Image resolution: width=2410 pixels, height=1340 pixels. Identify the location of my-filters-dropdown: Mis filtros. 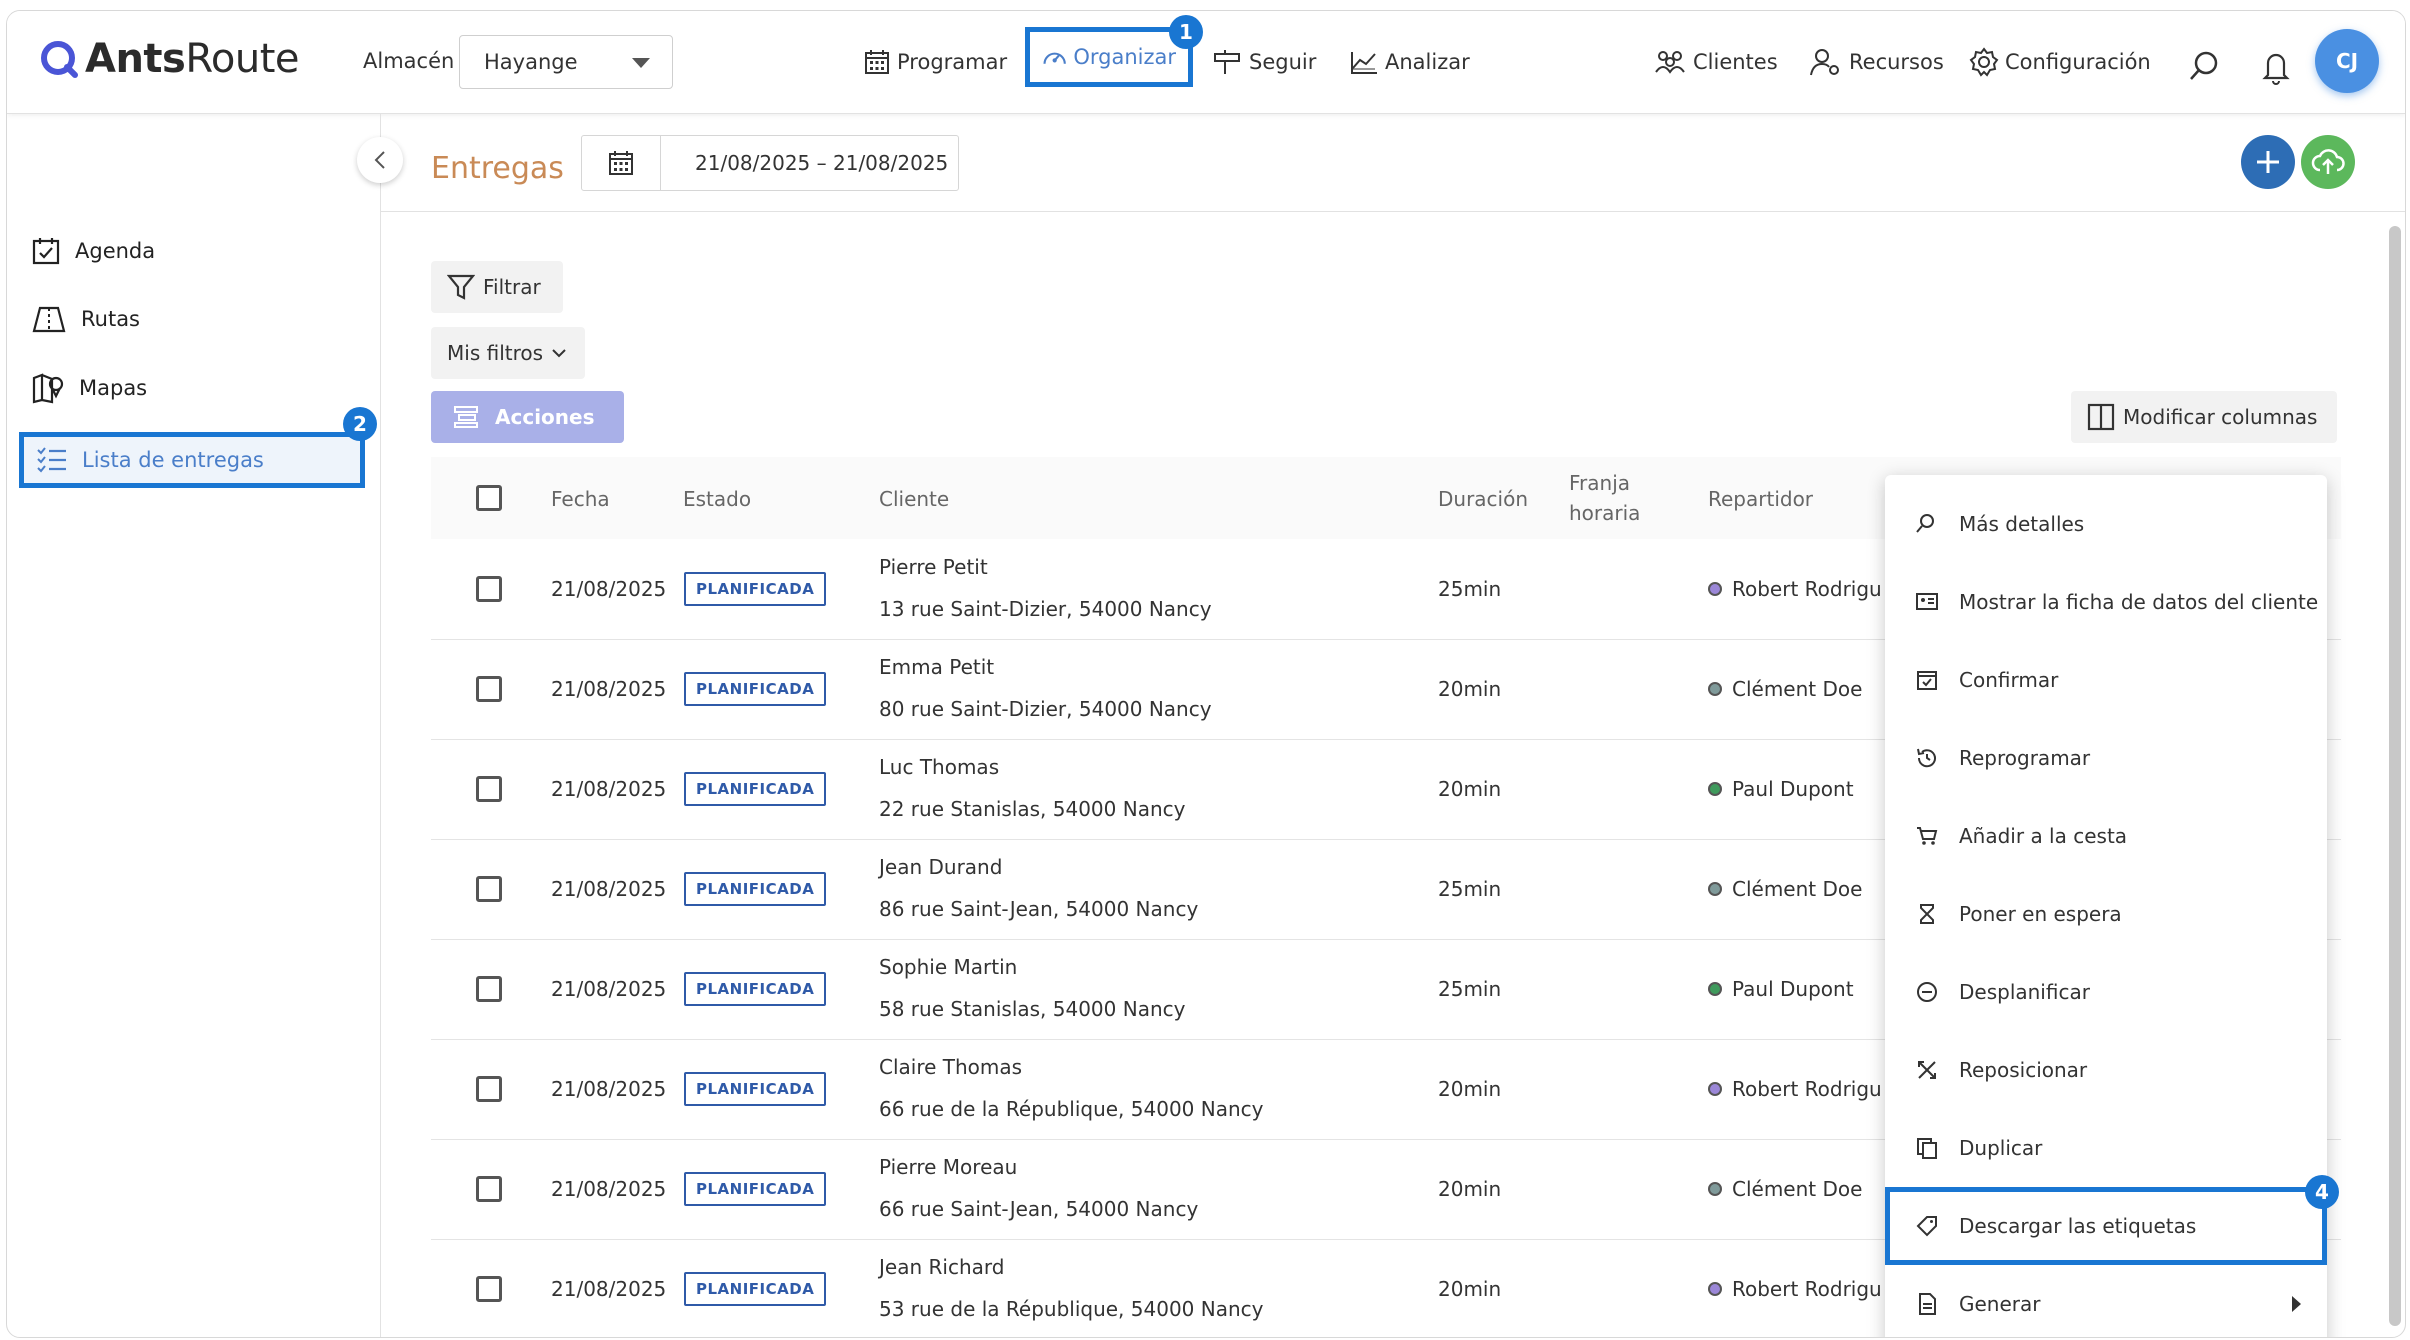
(508, 353).